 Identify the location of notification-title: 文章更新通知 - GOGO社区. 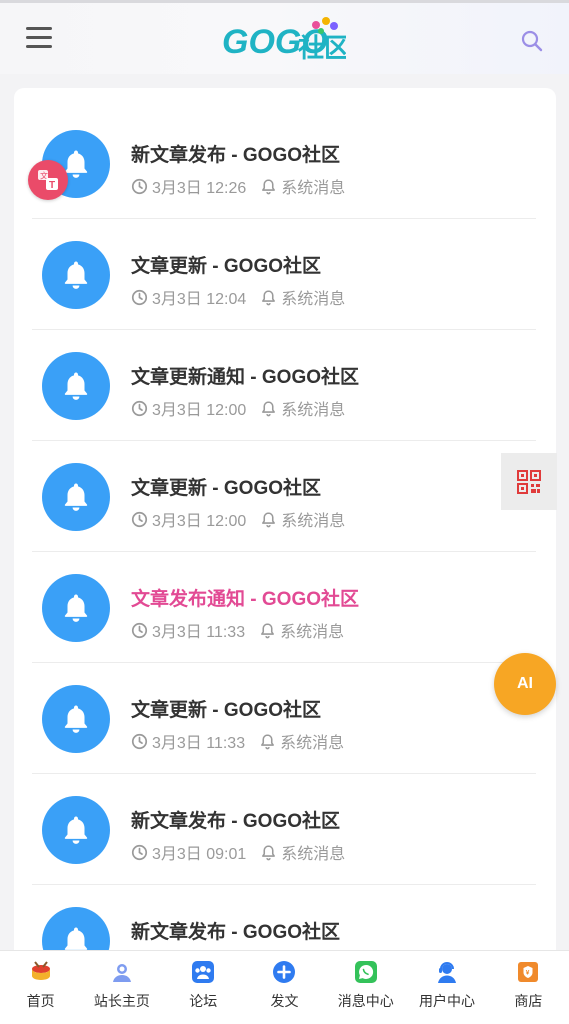
(245, 375).